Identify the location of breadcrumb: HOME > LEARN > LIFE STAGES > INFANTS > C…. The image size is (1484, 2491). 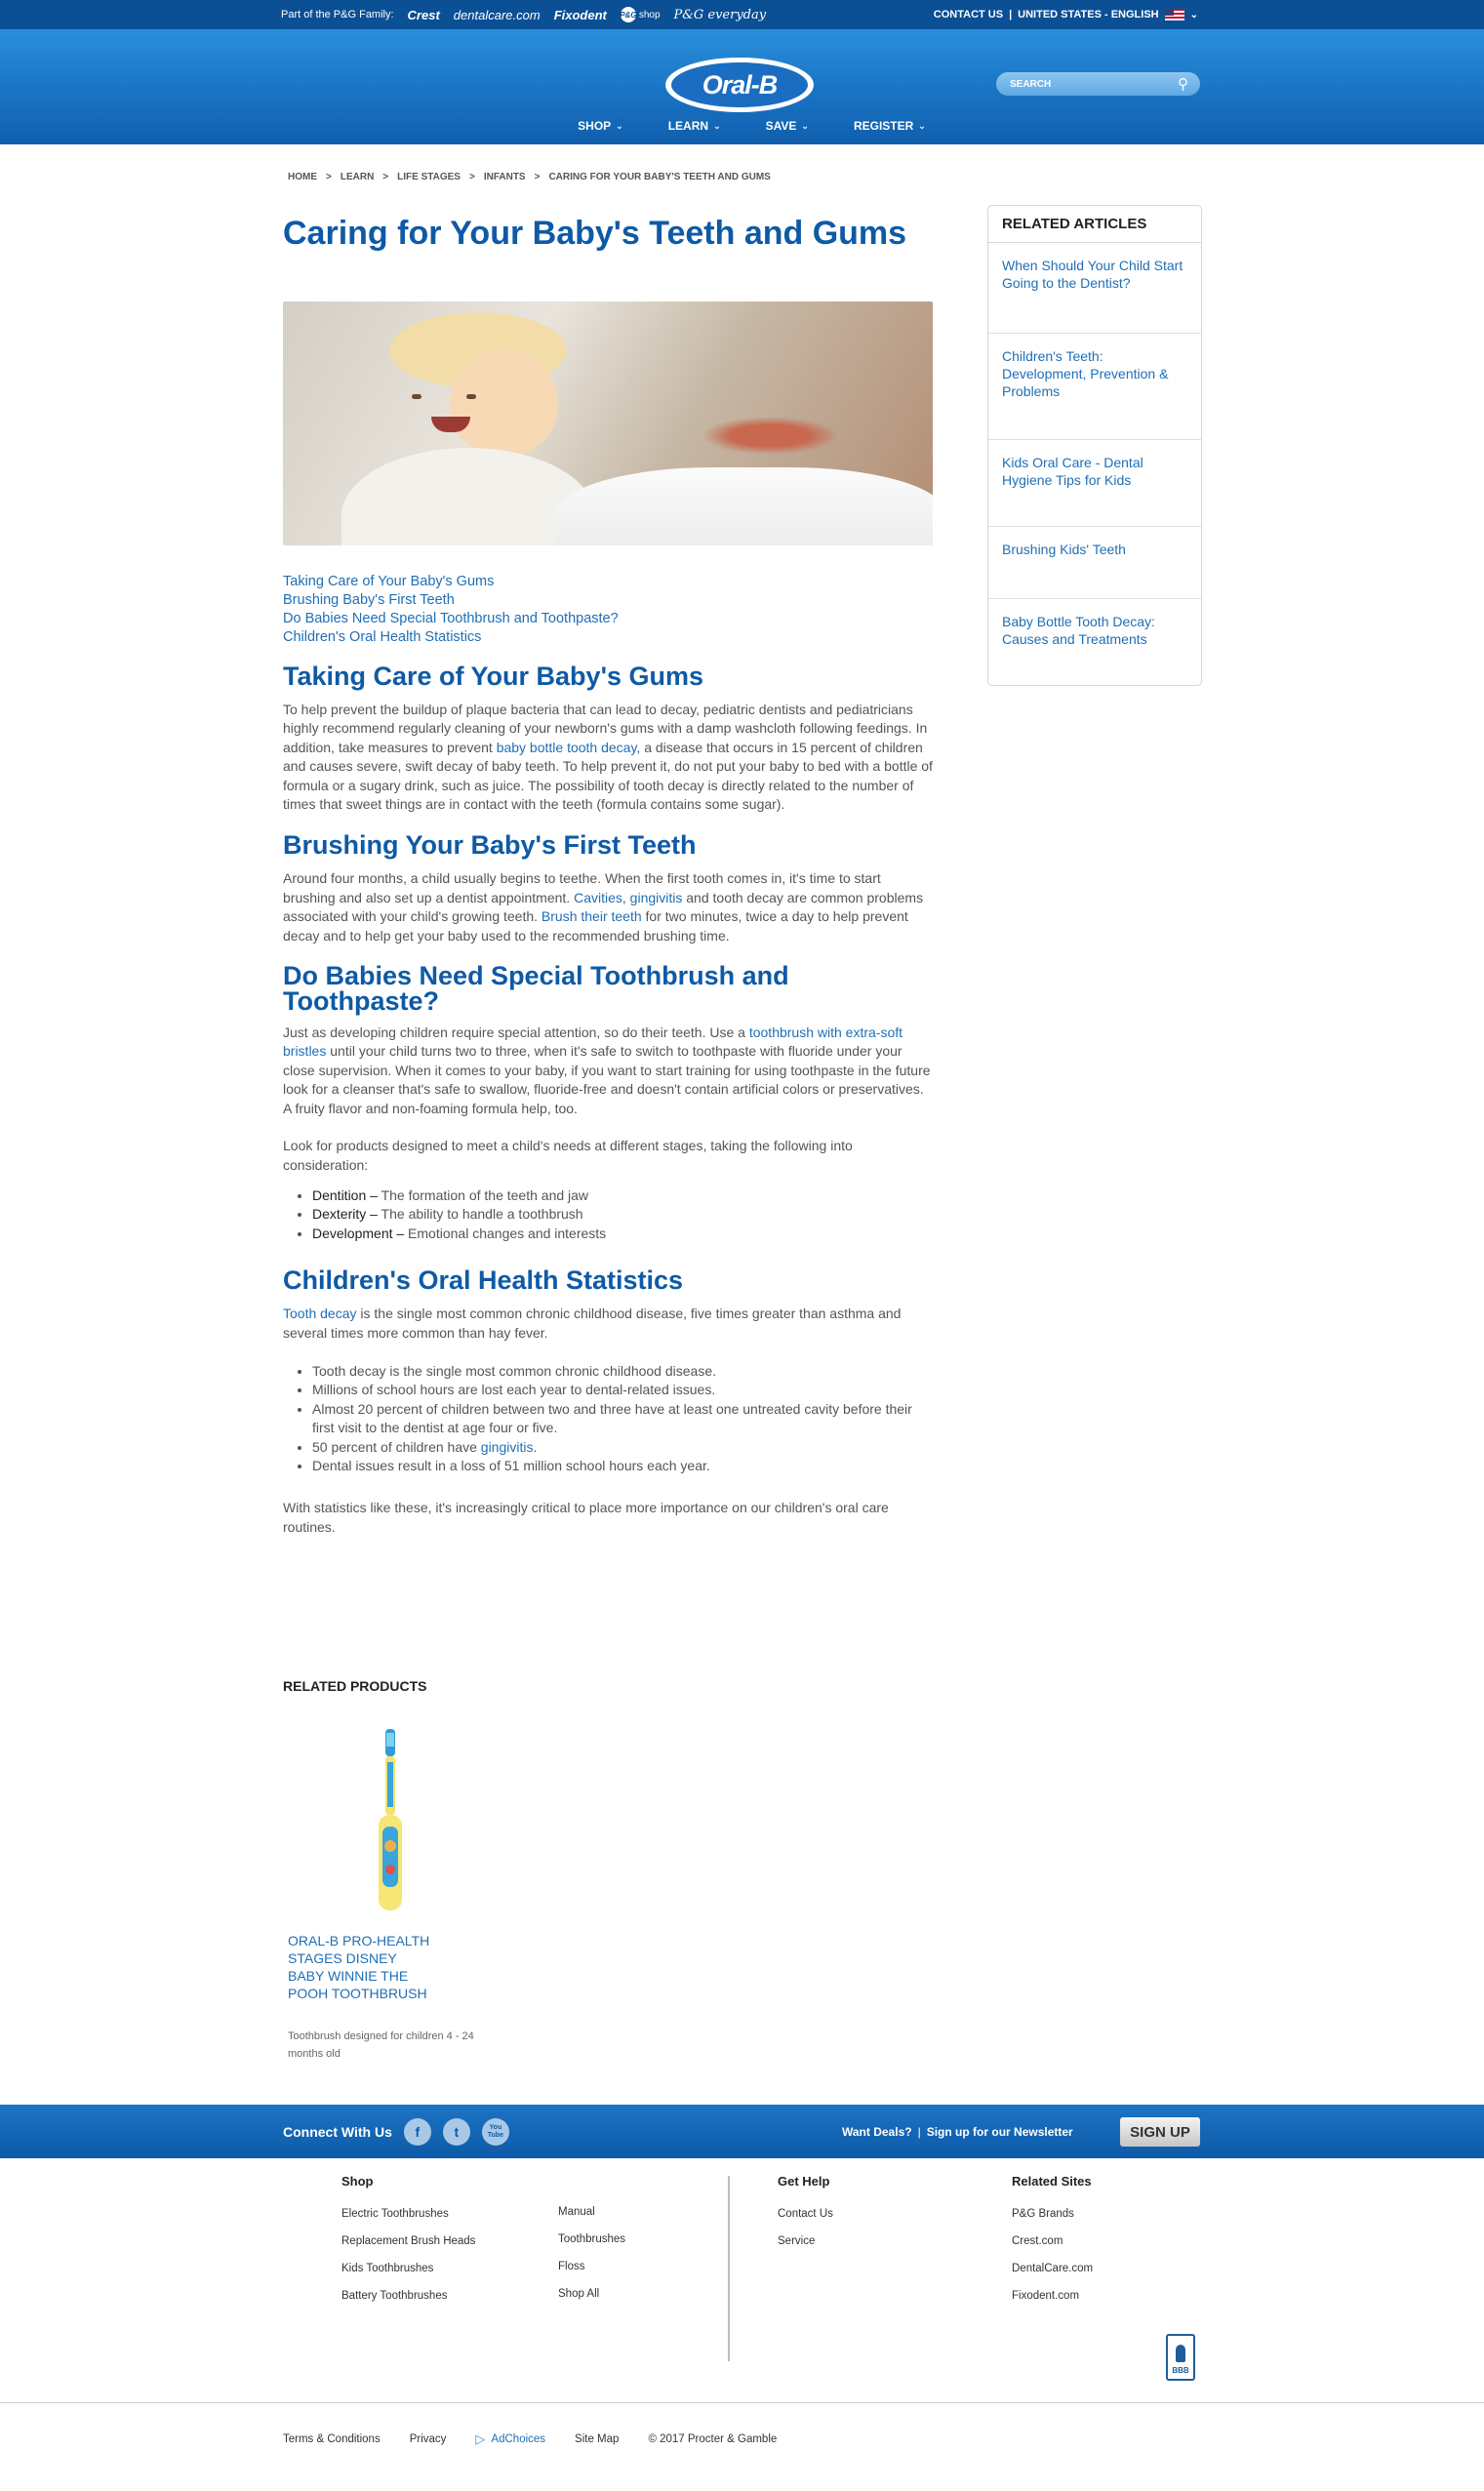
(529, 177).